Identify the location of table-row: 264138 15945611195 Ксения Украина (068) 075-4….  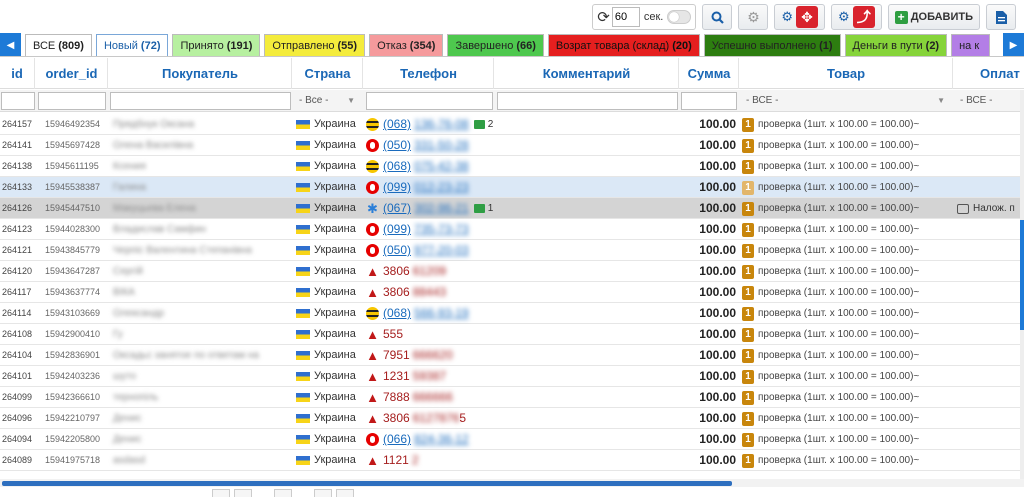
(512, 166).